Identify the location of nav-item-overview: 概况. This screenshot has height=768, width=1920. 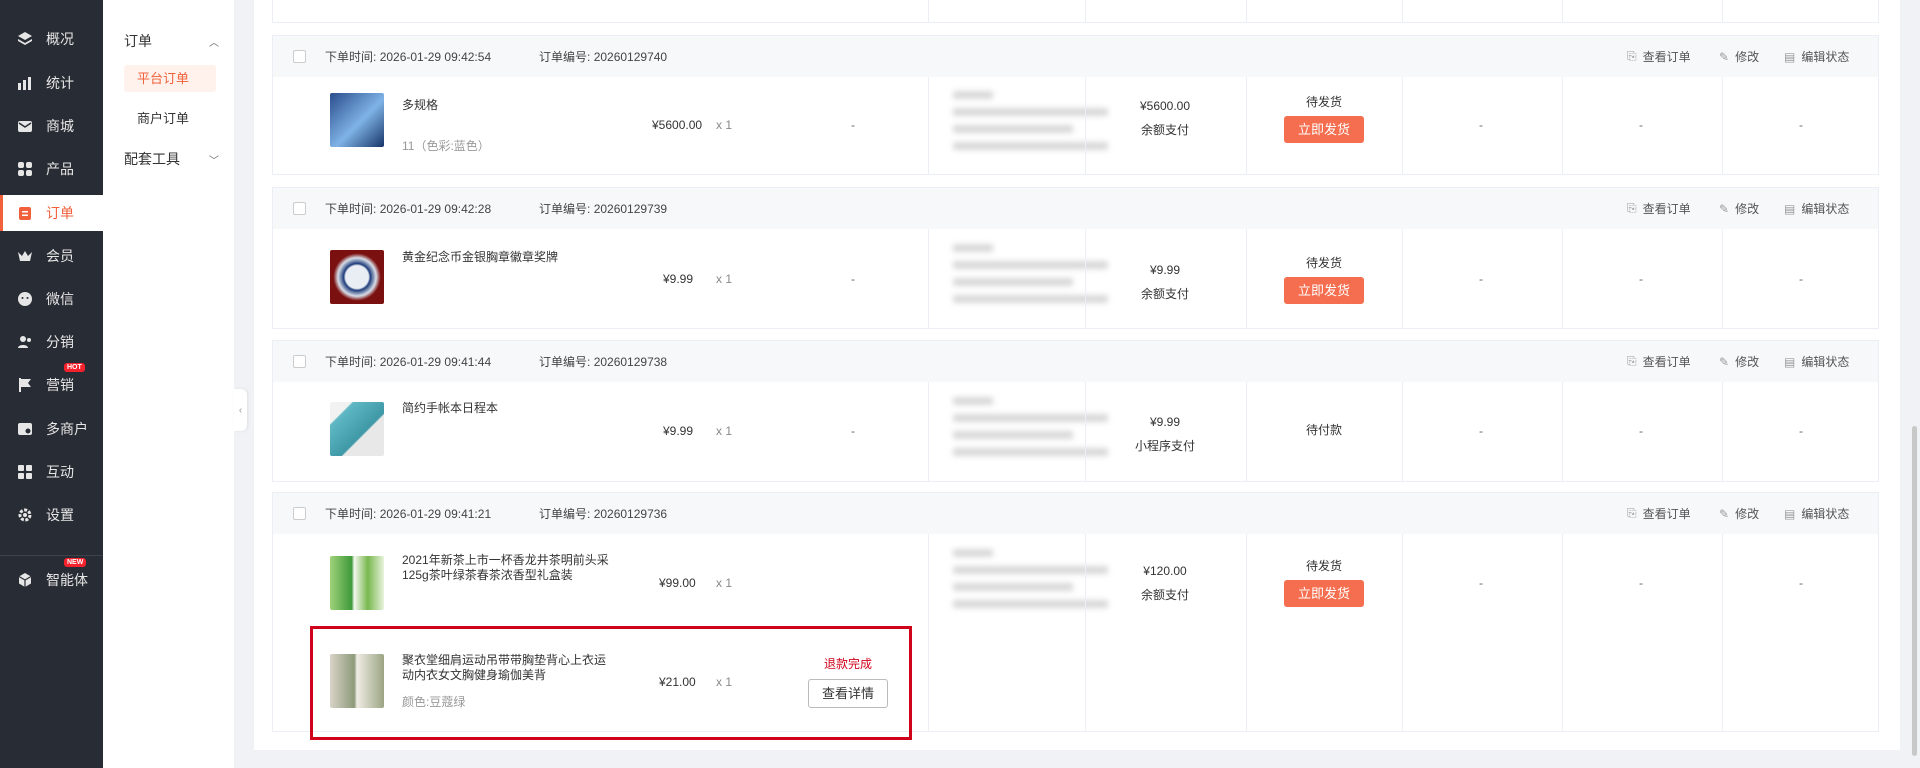
(51, 39).